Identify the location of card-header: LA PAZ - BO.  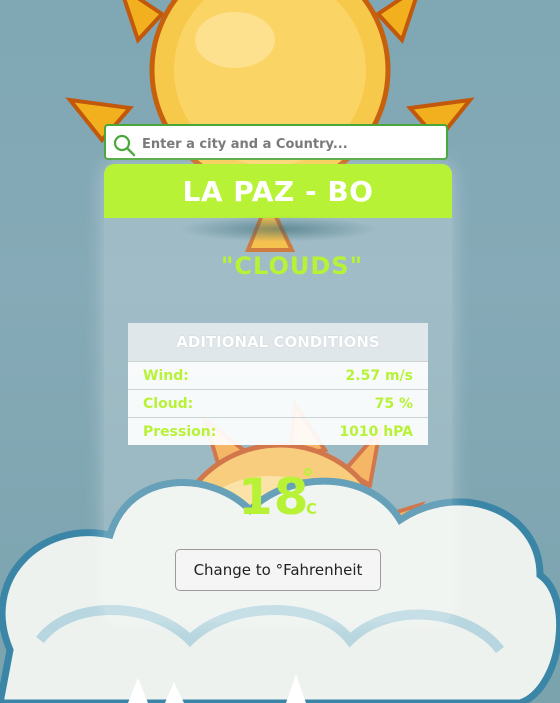
(278, 191).